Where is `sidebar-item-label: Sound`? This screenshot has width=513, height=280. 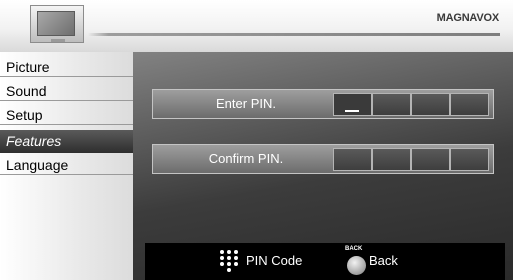
sidebar-item-label: Sound is located at coordinates (26, 91).